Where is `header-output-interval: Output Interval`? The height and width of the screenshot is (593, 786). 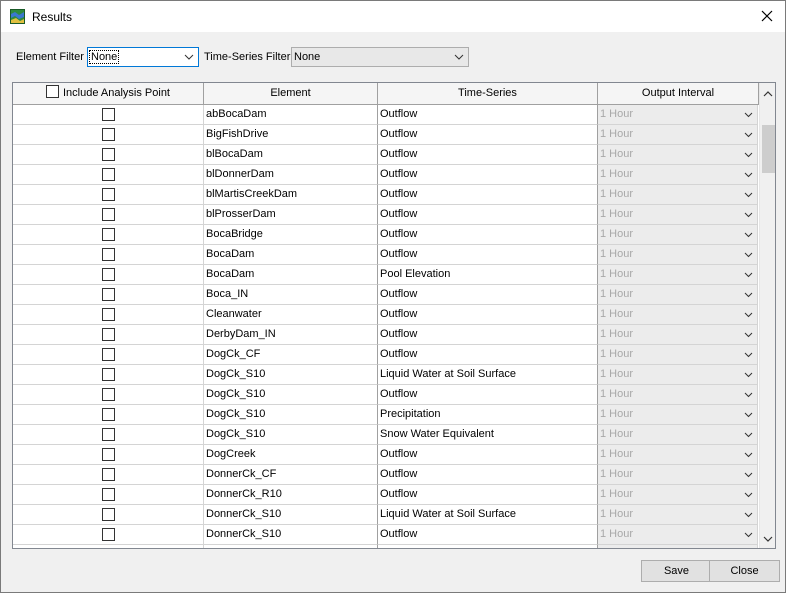 header-output-interval: Output Interval is located at coordinates (678, 94).